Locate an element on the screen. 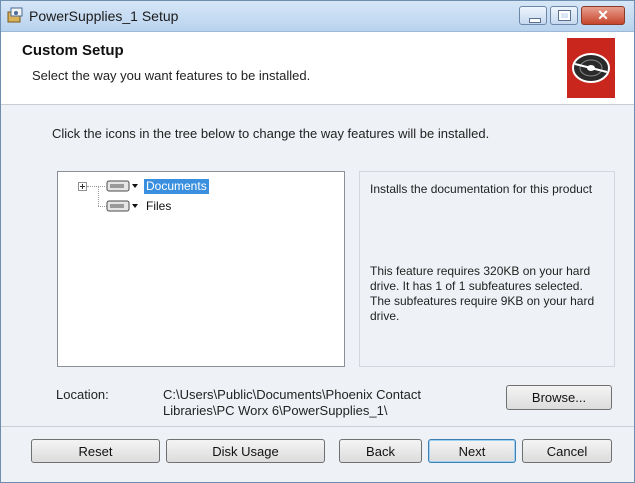 Image resolution: width=635 pixels, height=483 pixels. minimize-icon is located at coordinates (535, 20).